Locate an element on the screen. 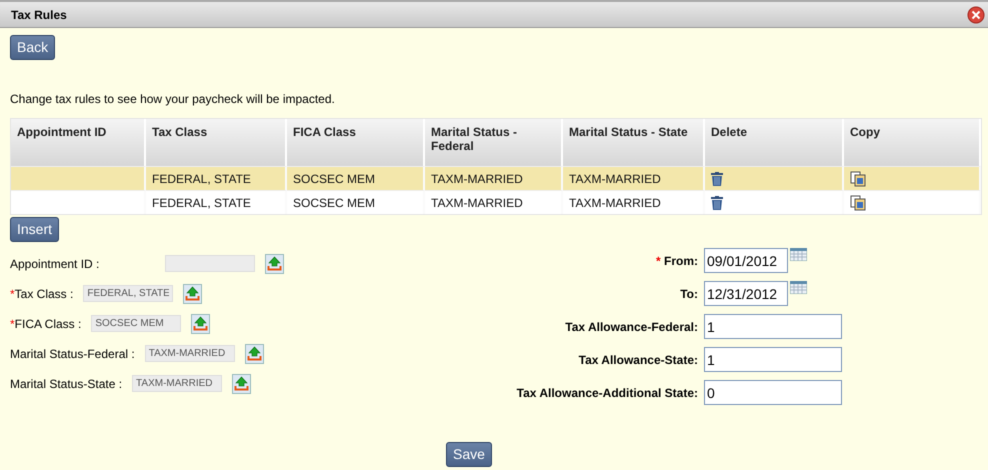 Image resolution: width=988 pixels, height=470 pixels. insert-button: Insert is located at coordinates (35, 229).